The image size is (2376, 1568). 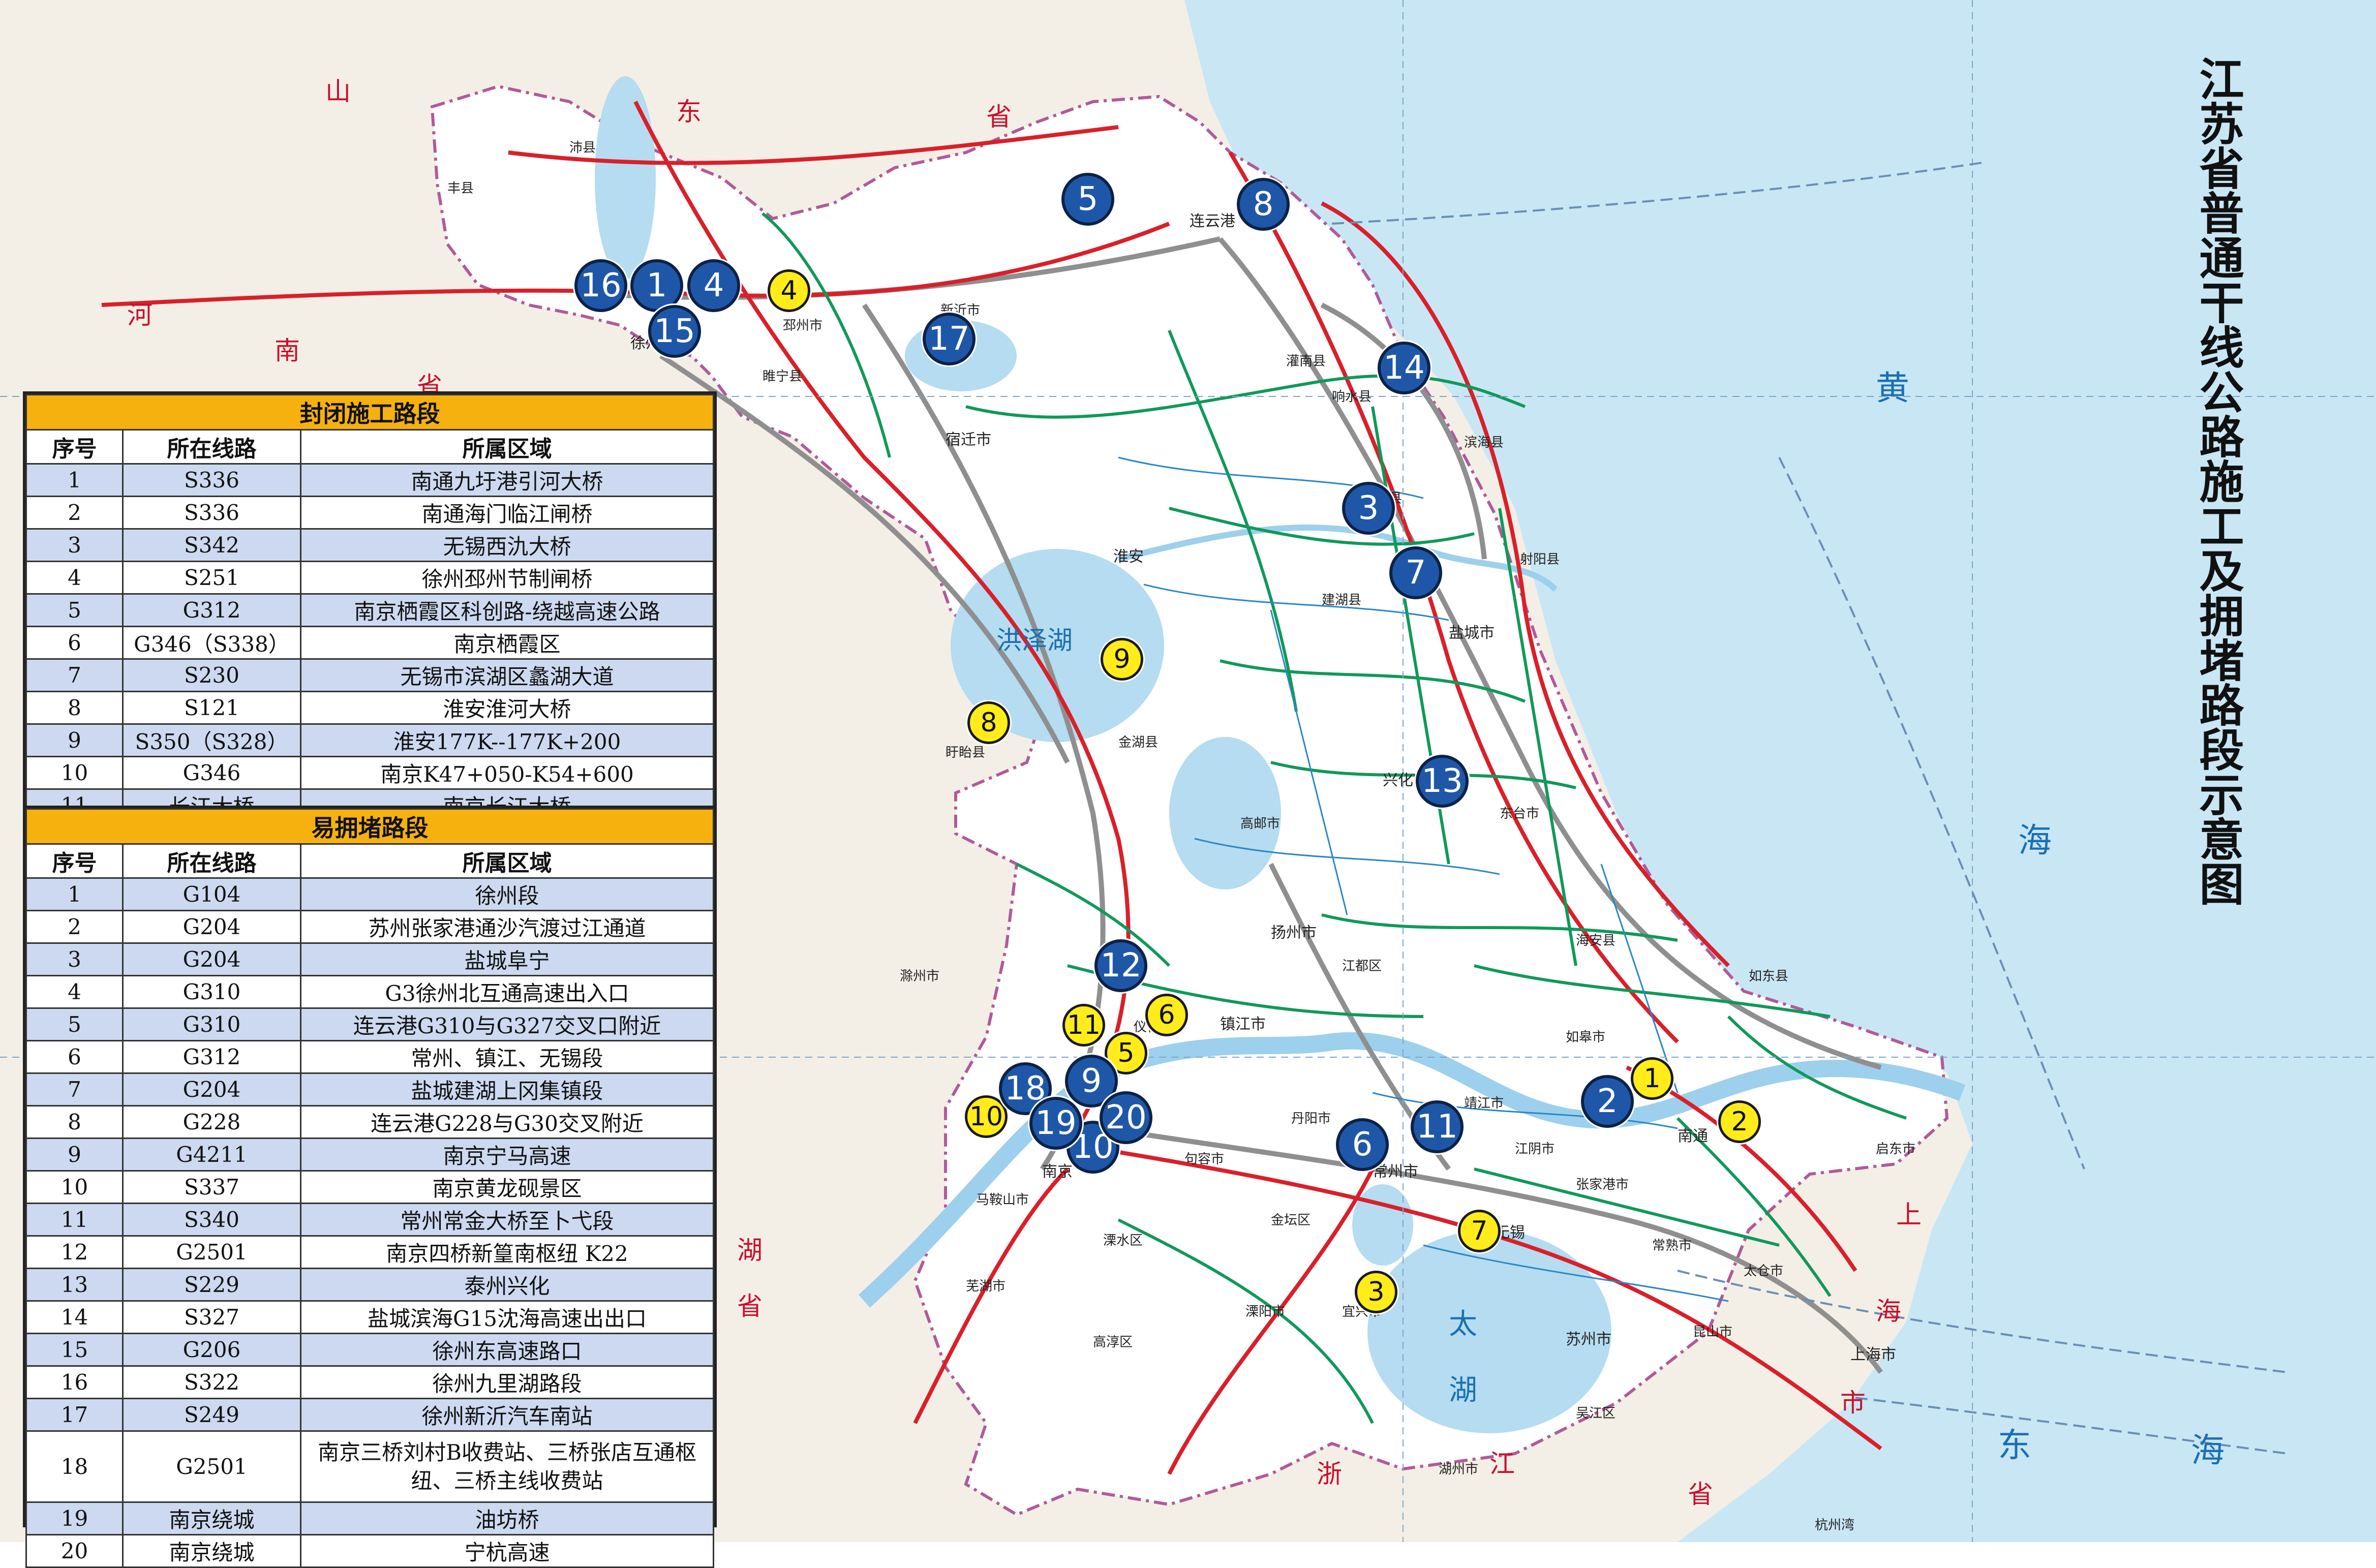 What do you see at coordinates (211, 1024) in the screenshot?
I see `row-route: G310` at bounding box center [211, 1024].